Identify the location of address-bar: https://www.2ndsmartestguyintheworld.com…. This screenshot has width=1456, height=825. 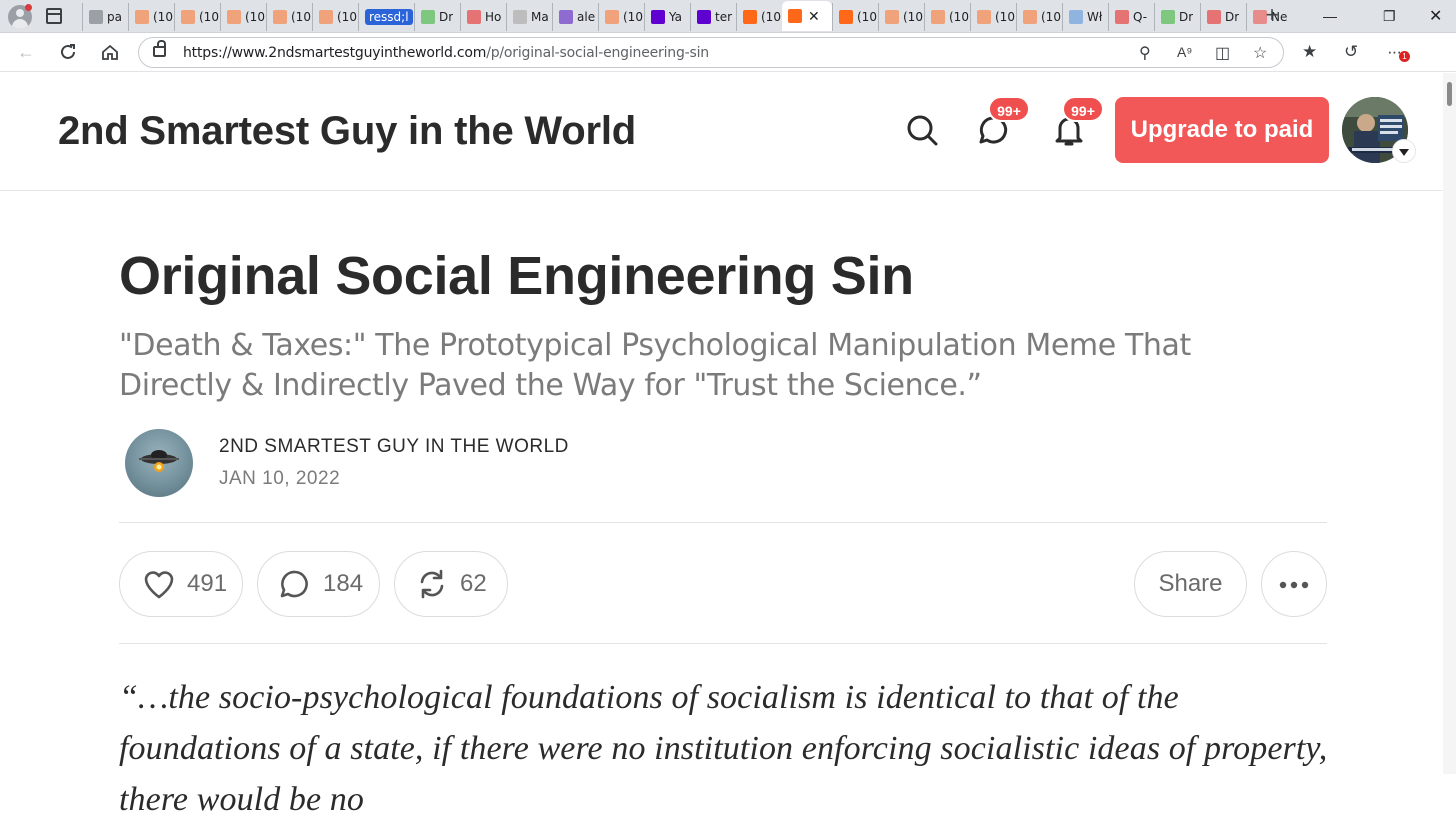
(711, 52).